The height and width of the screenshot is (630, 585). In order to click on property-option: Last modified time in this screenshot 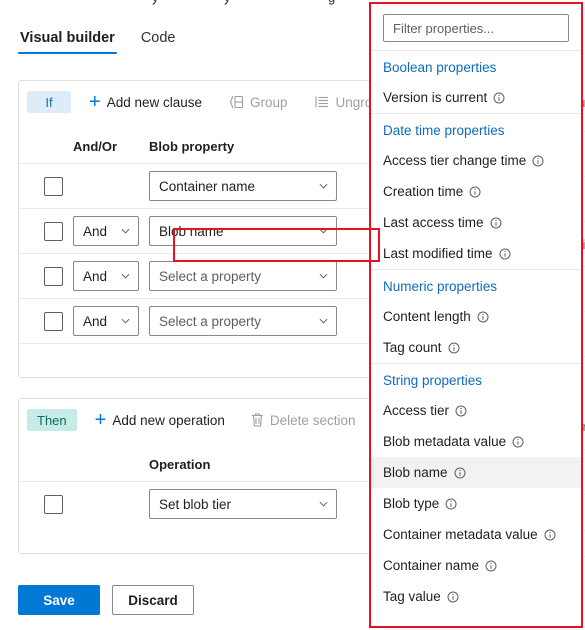, I will do `click(476, 253)`.